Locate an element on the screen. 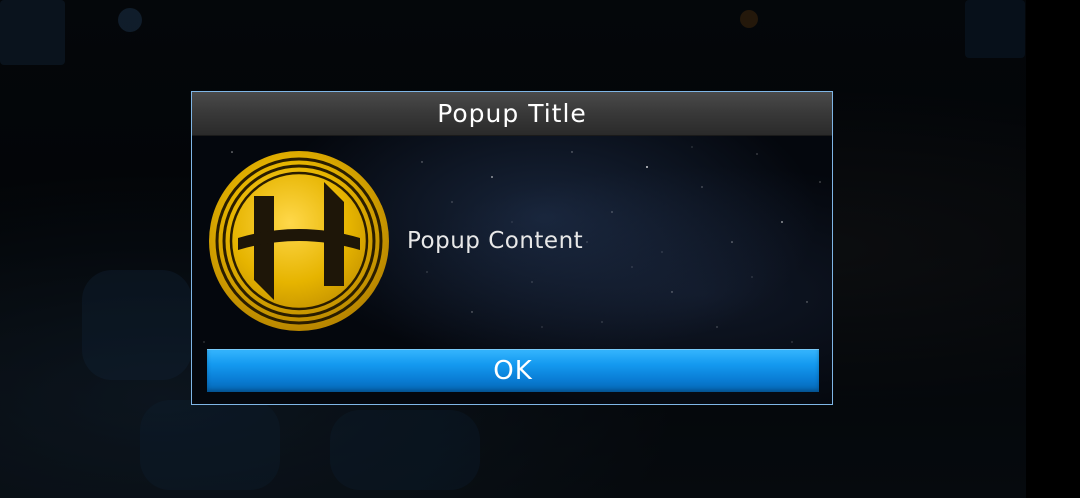 The width and height of the screenshot is (1080, 498). popup-title: Popup Title is located at coordinates (512, 113).